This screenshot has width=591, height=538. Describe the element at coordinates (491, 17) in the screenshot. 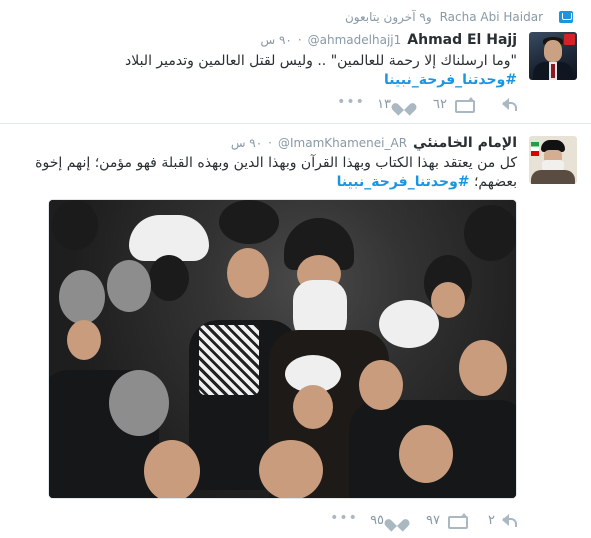

I see `context-users: Racha Abi Haidar` at that location.